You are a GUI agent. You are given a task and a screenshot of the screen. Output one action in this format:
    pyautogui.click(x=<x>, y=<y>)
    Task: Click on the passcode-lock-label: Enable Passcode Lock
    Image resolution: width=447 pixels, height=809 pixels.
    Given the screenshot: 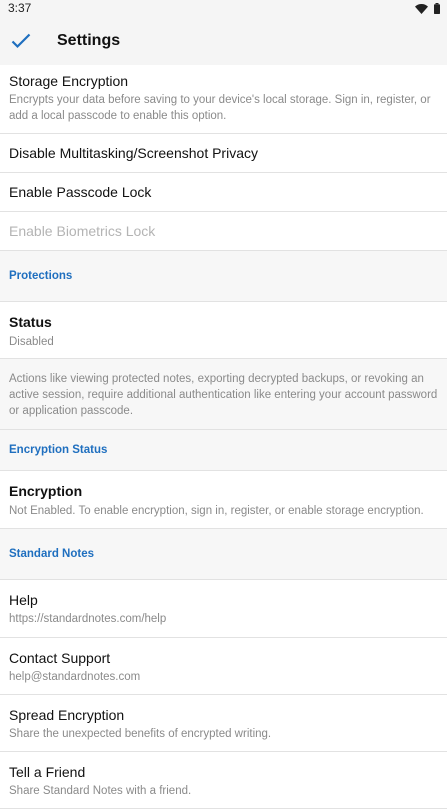 What is the action you would take?
    pyautogui.click(x=80, y=192)
    